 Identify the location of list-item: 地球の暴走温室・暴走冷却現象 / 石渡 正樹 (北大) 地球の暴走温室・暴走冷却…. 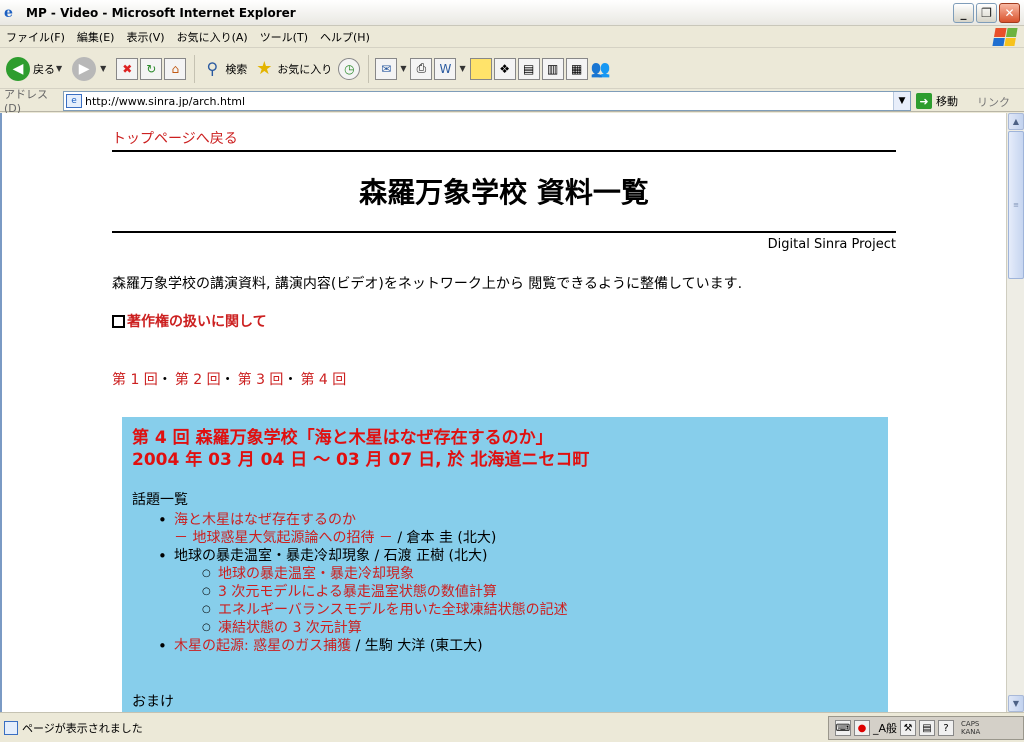
(518, 592).